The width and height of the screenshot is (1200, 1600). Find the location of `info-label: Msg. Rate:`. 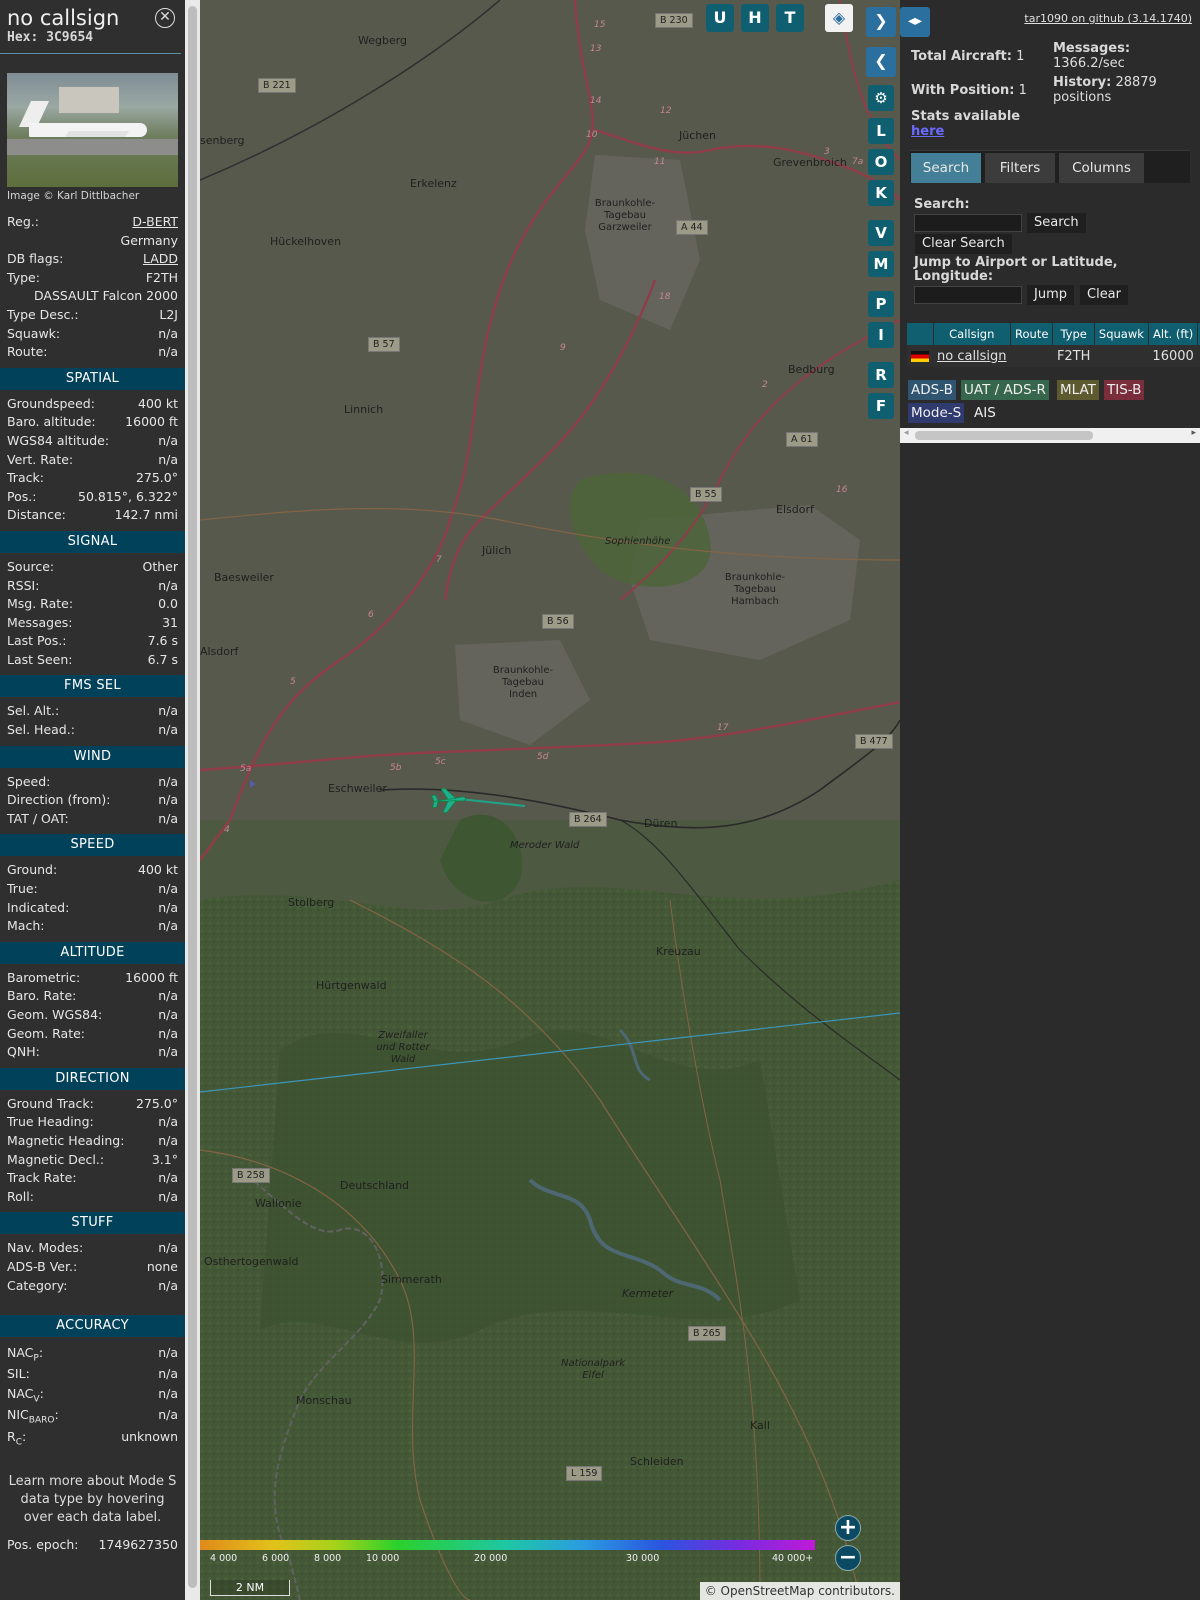

info-label: Msg. Rate: is located at coordinates (40, 604).